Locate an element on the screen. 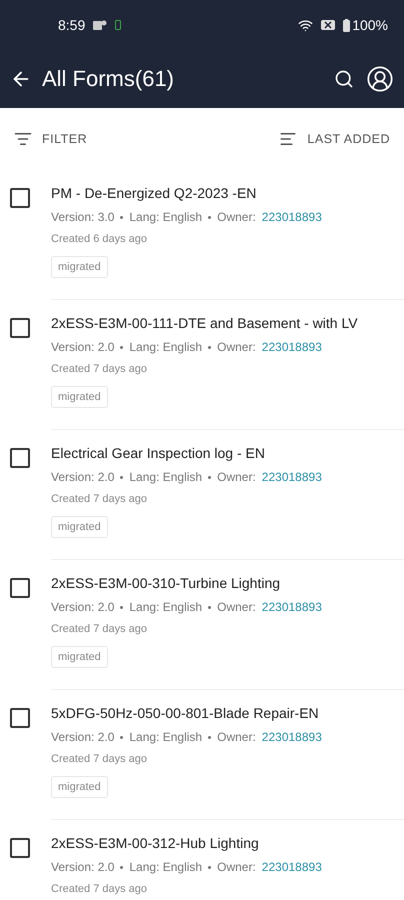 The image size is (404, 900). status-time: 8:59 is located at coordinates (72, 25).